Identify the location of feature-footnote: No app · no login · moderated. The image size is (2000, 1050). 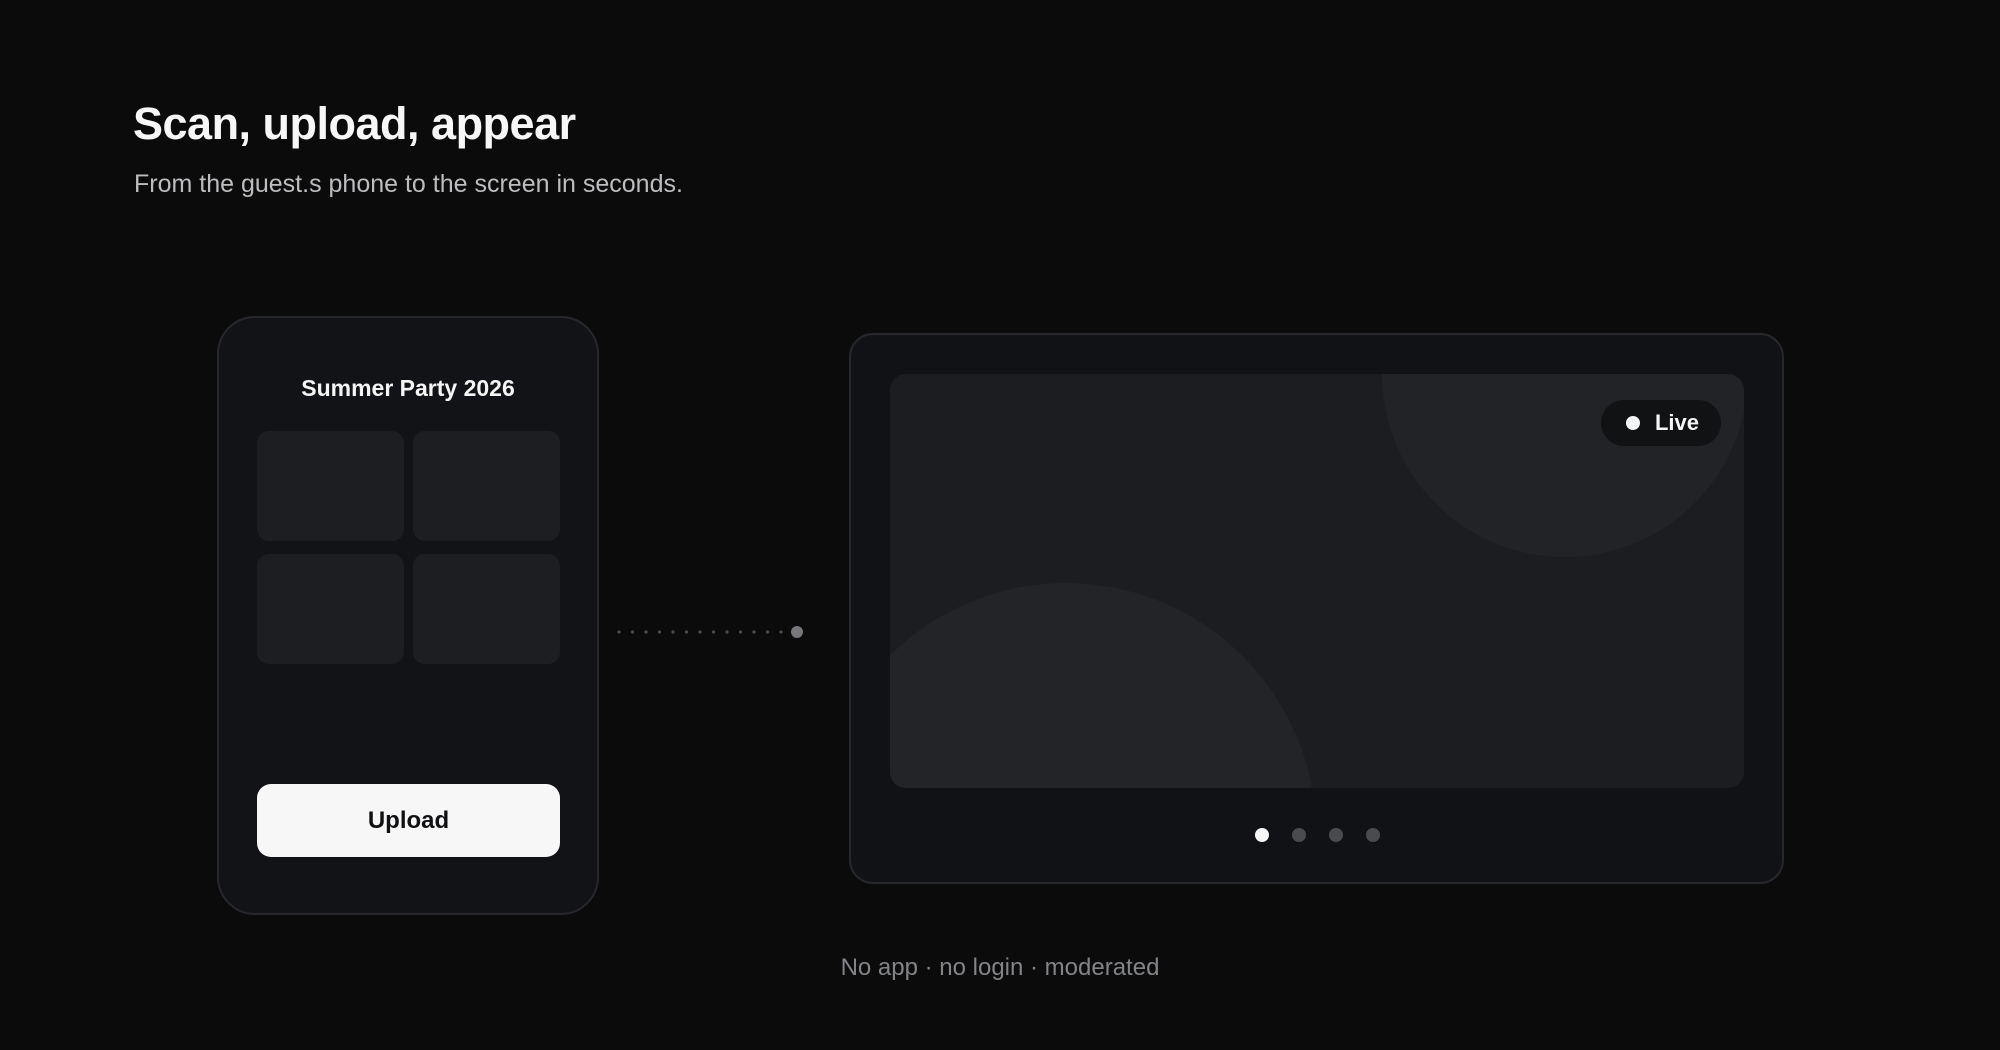
(1000, 967).